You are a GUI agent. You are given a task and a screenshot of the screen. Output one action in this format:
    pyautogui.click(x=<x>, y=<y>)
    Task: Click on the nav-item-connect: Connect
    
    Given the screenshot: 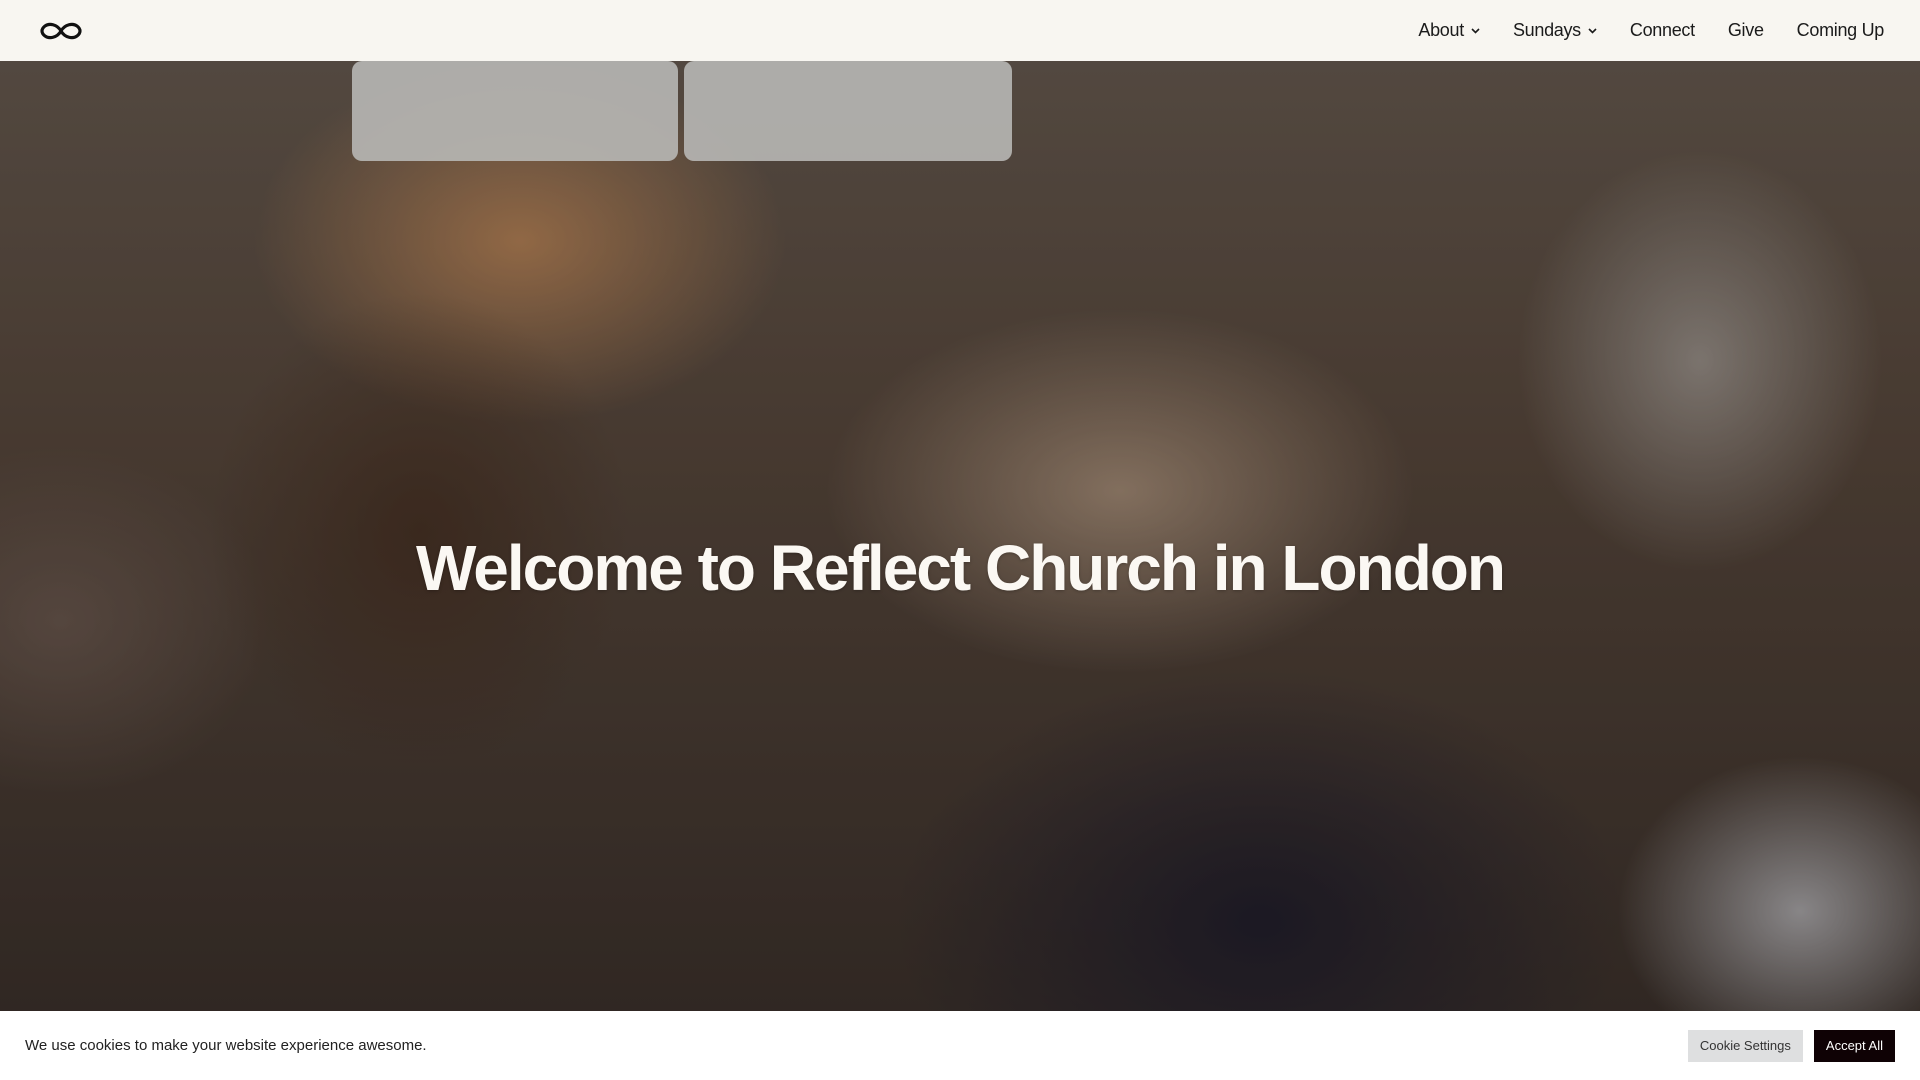 What is the action you would take?
    pyautogui.click(x=1662, y=30)
    